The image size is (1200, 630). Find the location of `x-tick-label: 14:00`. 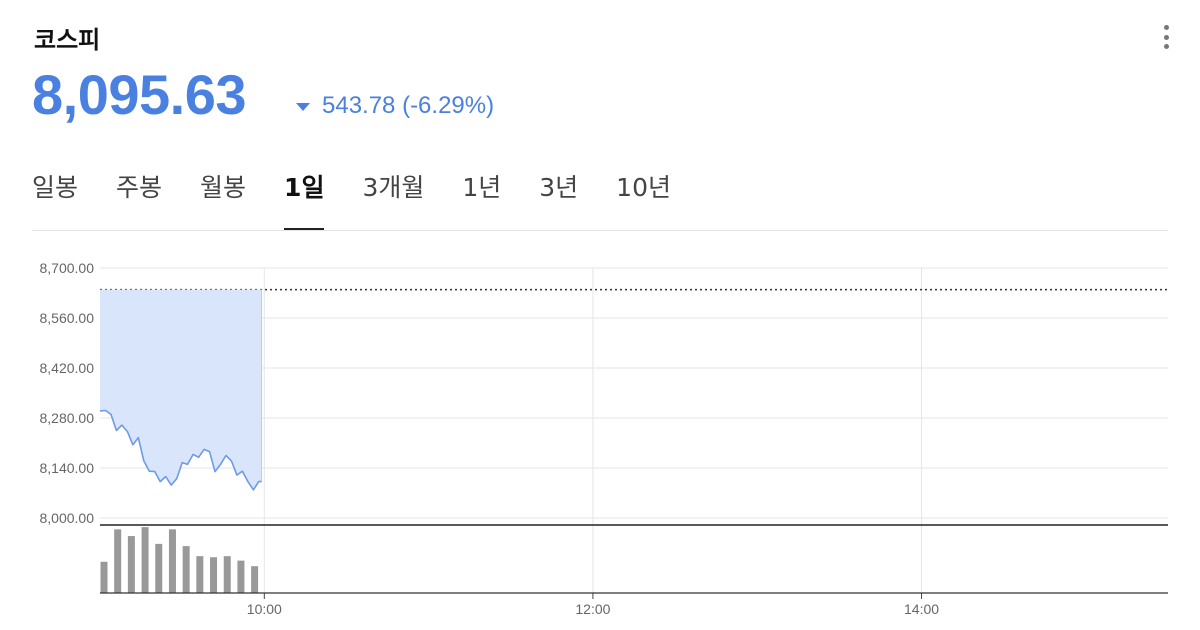

x-tick-label: 14:00 is located at coordinates (921, 609).